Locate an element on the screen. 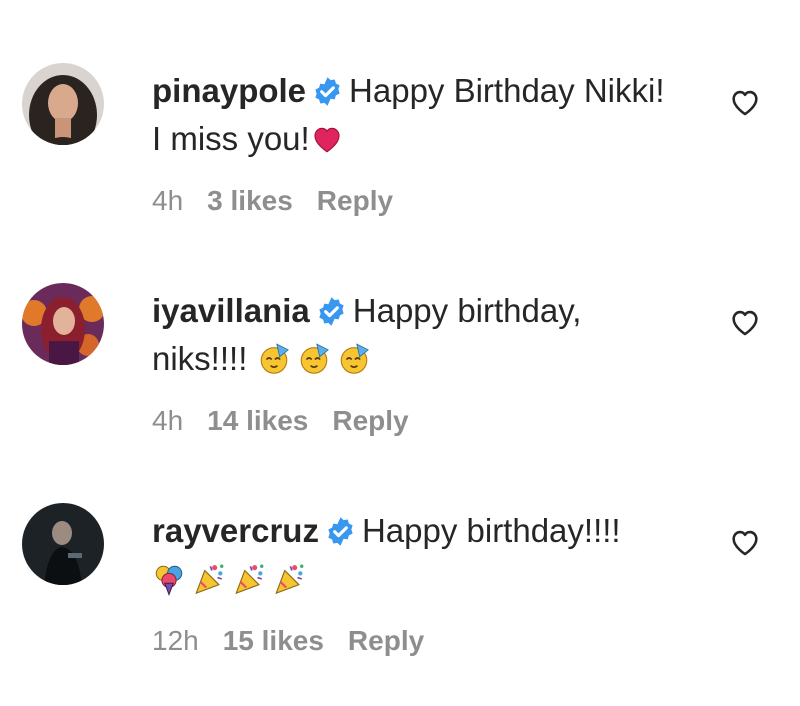 Image resolution: width=800 pixels, height=706 pixels. likes-count: 14 likes is located at coordinates (257, 420).